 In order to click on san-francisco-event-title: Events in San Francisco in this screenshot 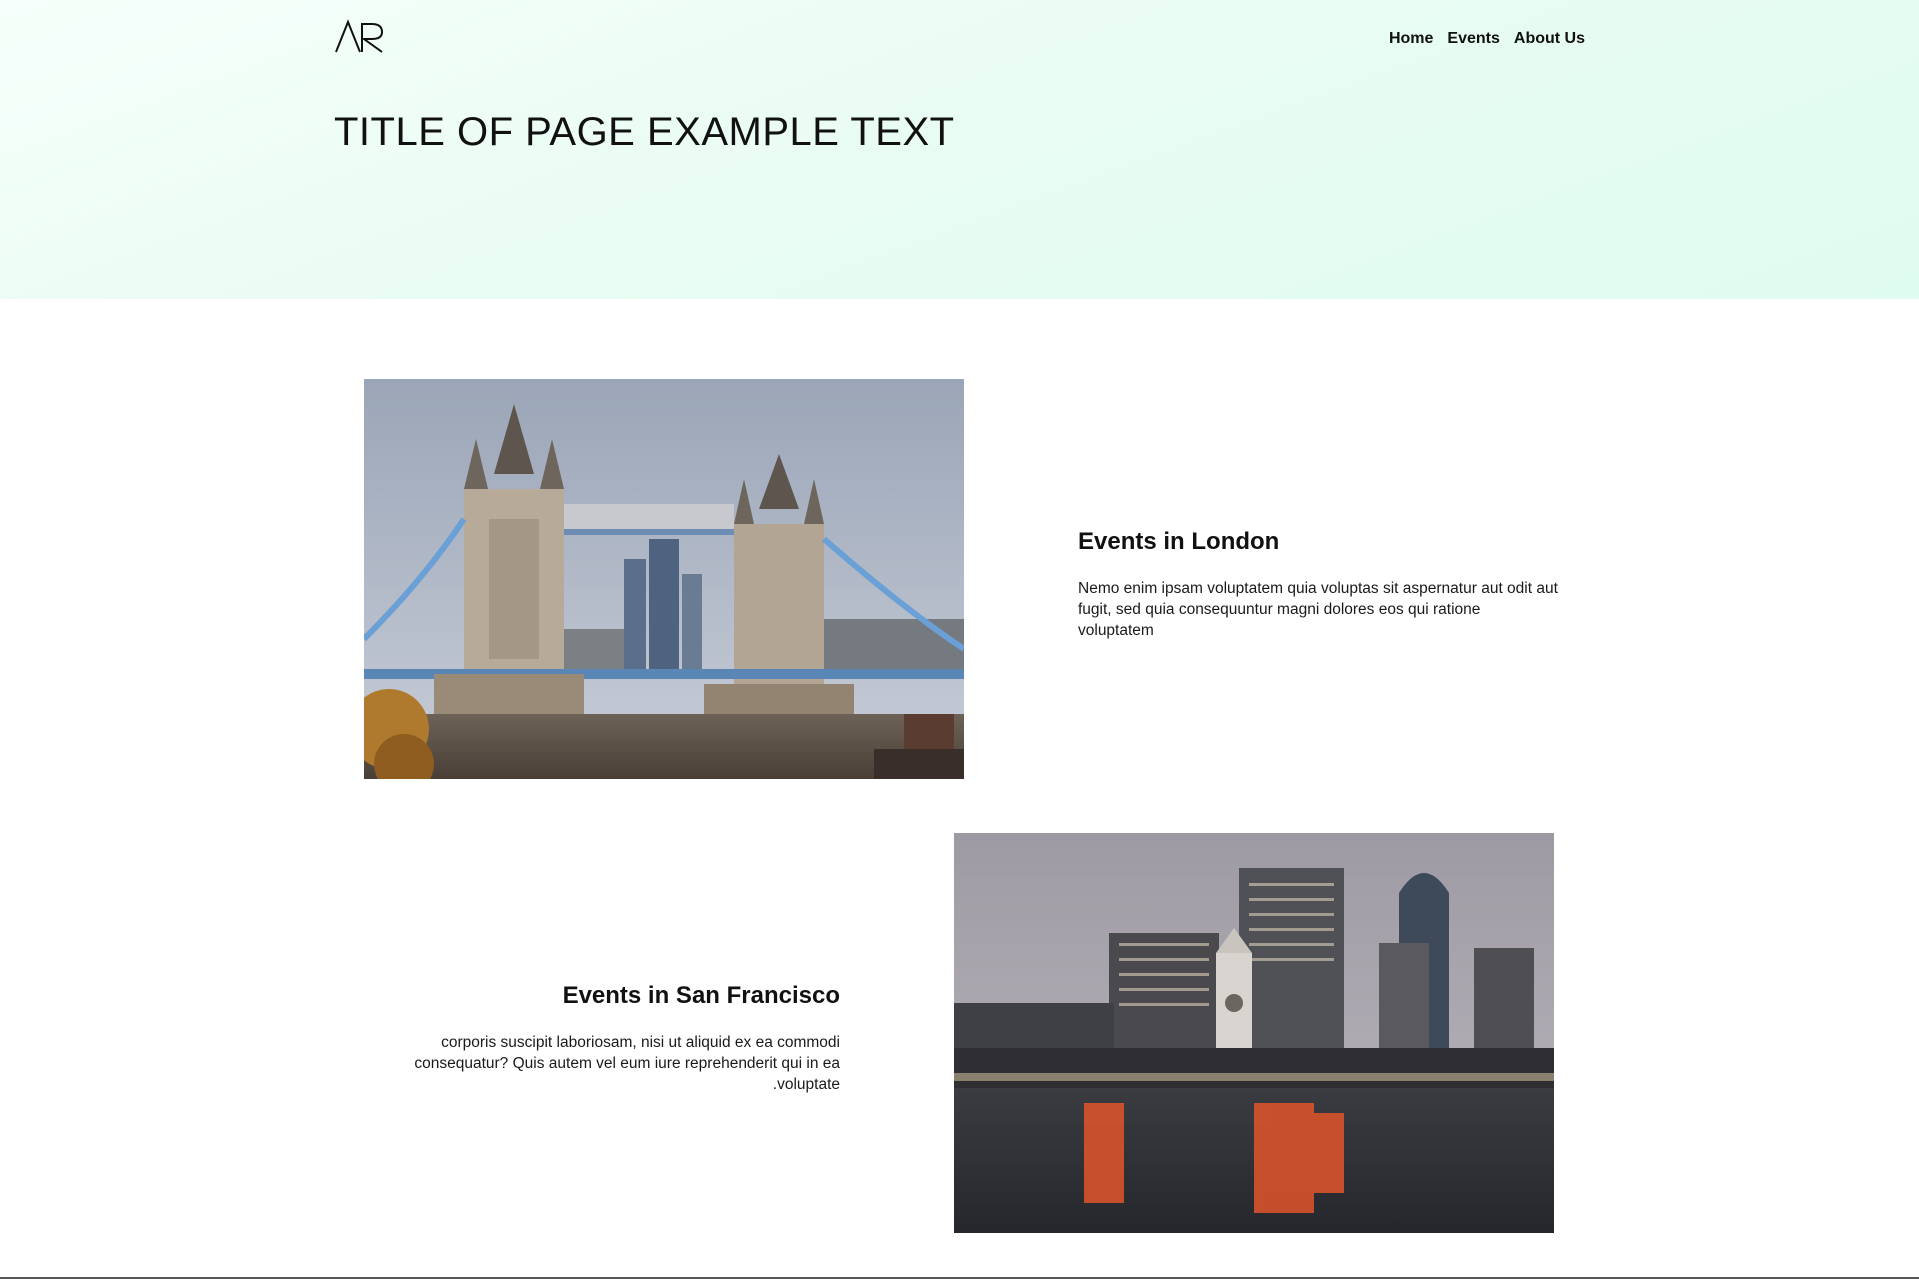, I will do `click(701, 995)`.